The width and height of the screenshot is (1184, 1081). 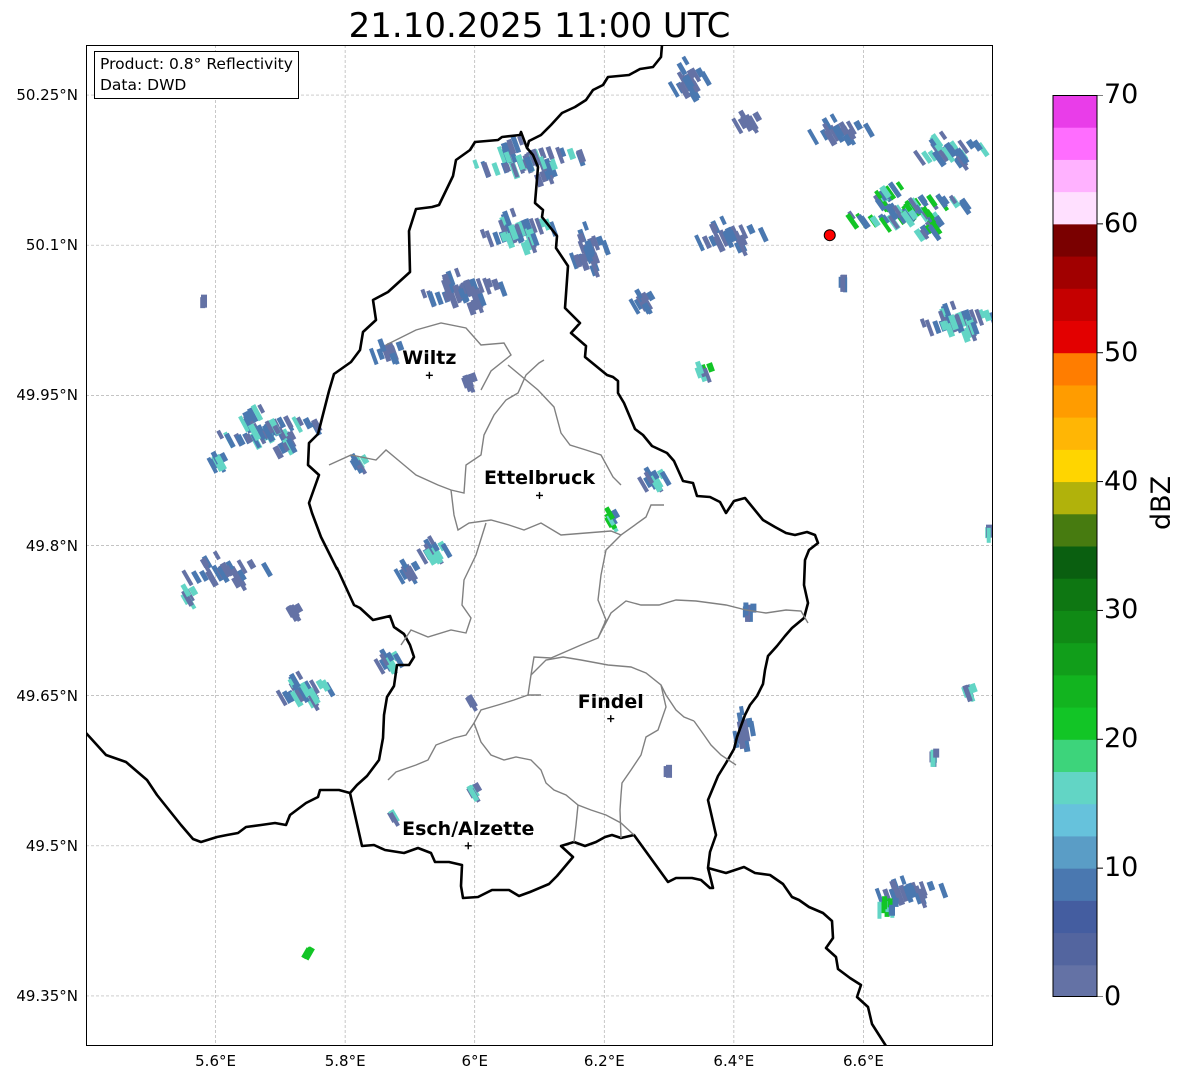 What do you see at coordinates (1121, 481) in the screenshot?
I see `colorbar-tick-label: 40` at bounding box center [1121, 481].